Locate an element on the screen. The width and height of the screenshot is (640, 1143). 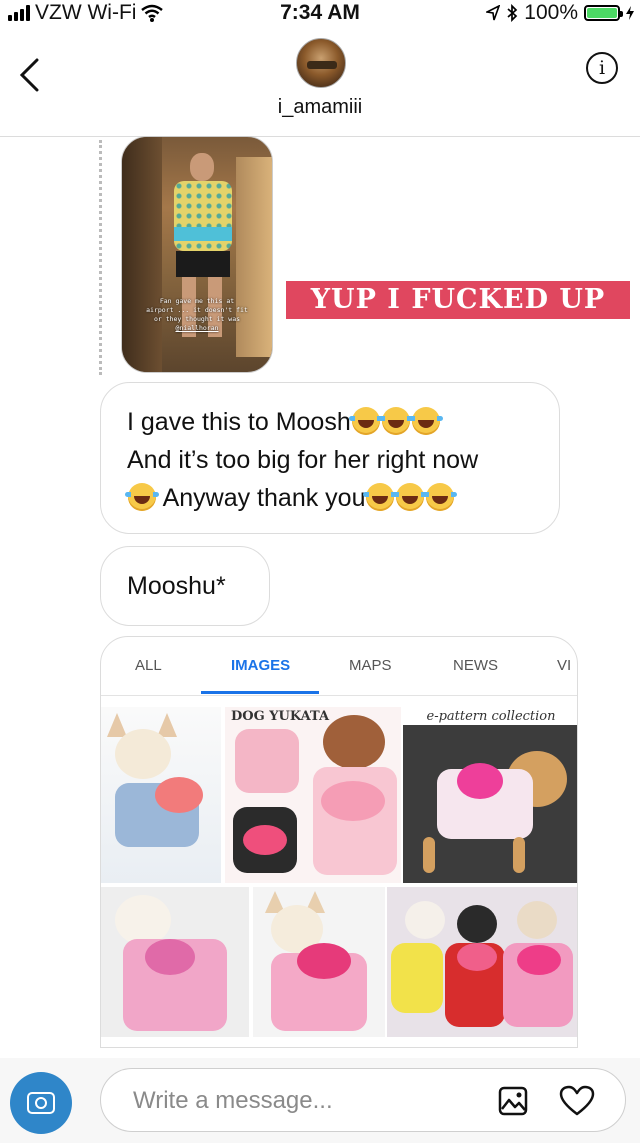
battery-fill is located at coordinates (602, 13).